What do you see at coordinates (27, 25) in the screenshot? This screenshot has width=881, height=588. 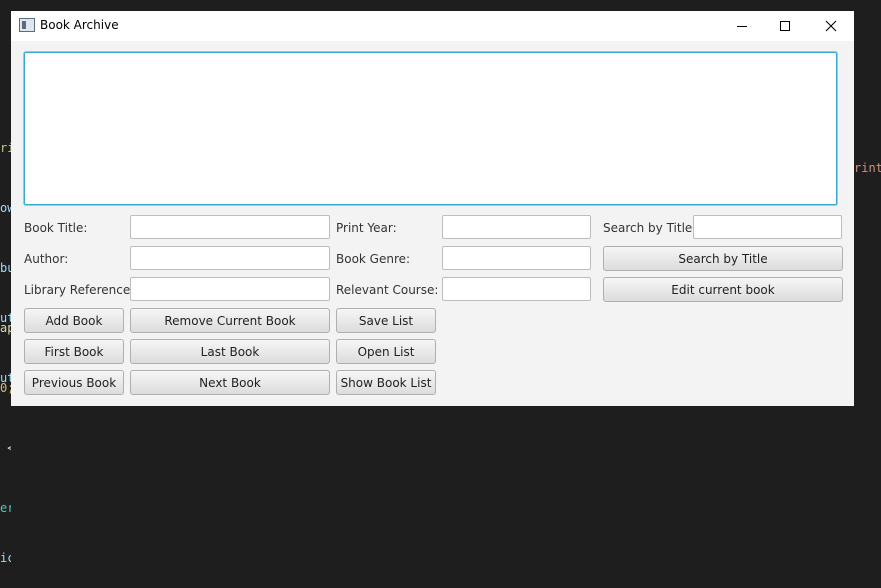 I see `app-window-icon` at bounding box center [27, 25].